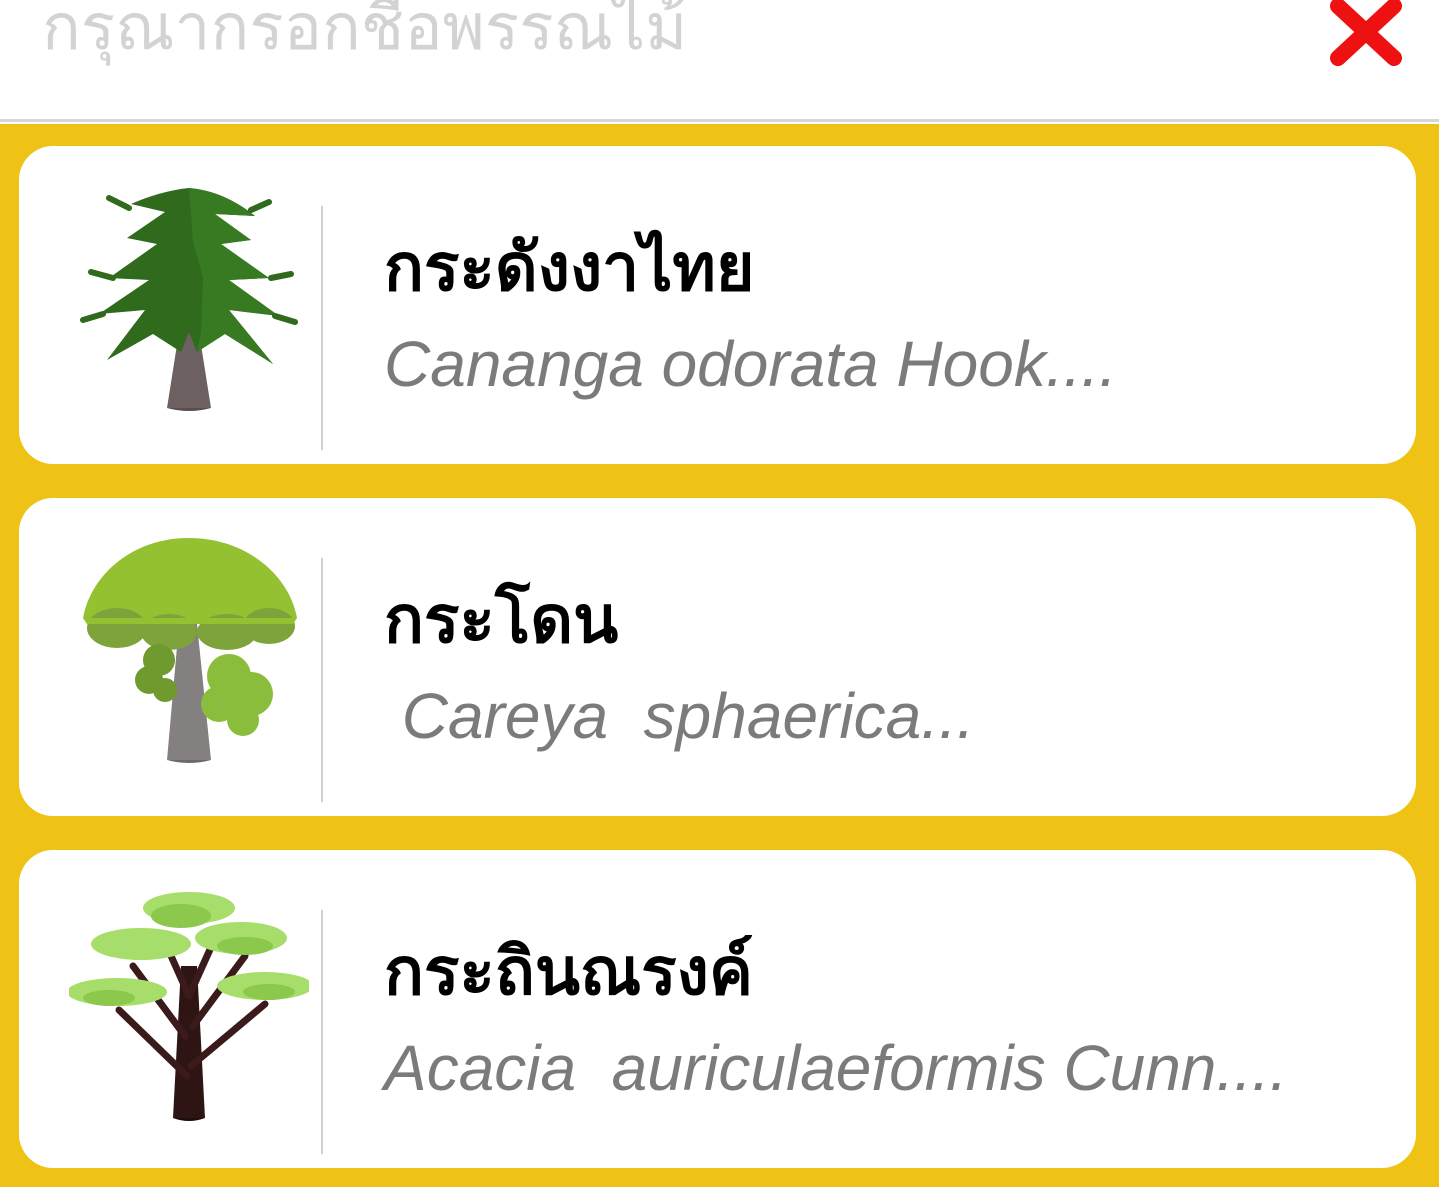 This screenshot has width=1439, height=1187. Describe the element at coordinates (569, 267) in the screenshot. I see `thai-name: กระดังงาไทย` at that location.